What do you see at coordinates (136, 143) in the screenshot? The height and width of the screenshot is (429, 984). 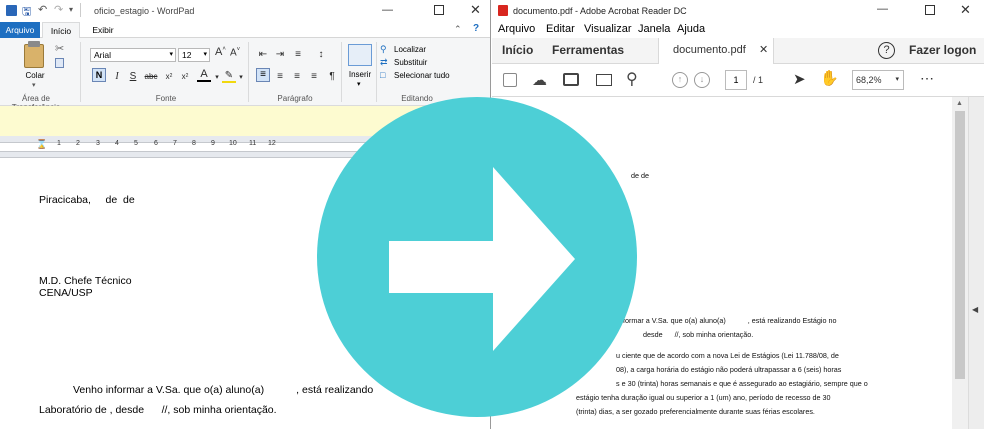 I see `ruler-number: 5` at bounding box center [136, 143].